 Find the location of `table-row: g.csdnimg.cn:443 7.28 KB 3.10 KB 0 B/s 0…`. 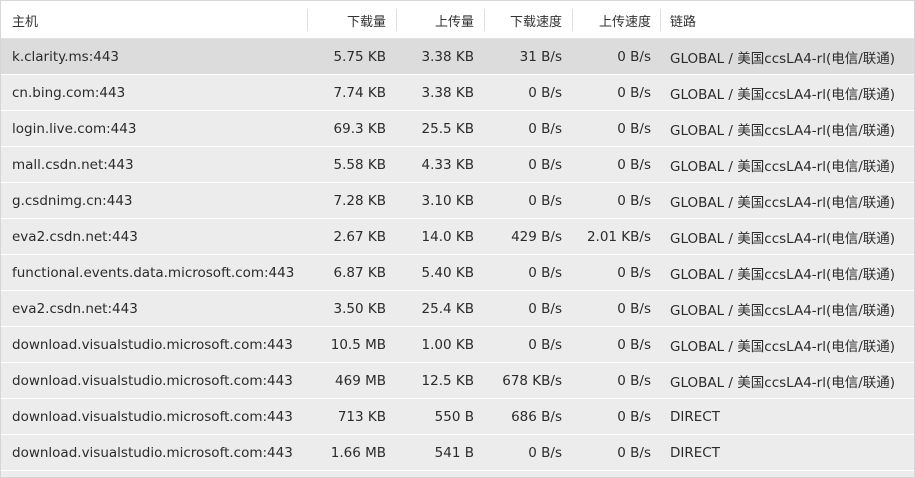

table-row: g.csdnimg.cn:443 7.28 KB 3.10 KB 0 B/s 0… is located at coordinates (457, 201).